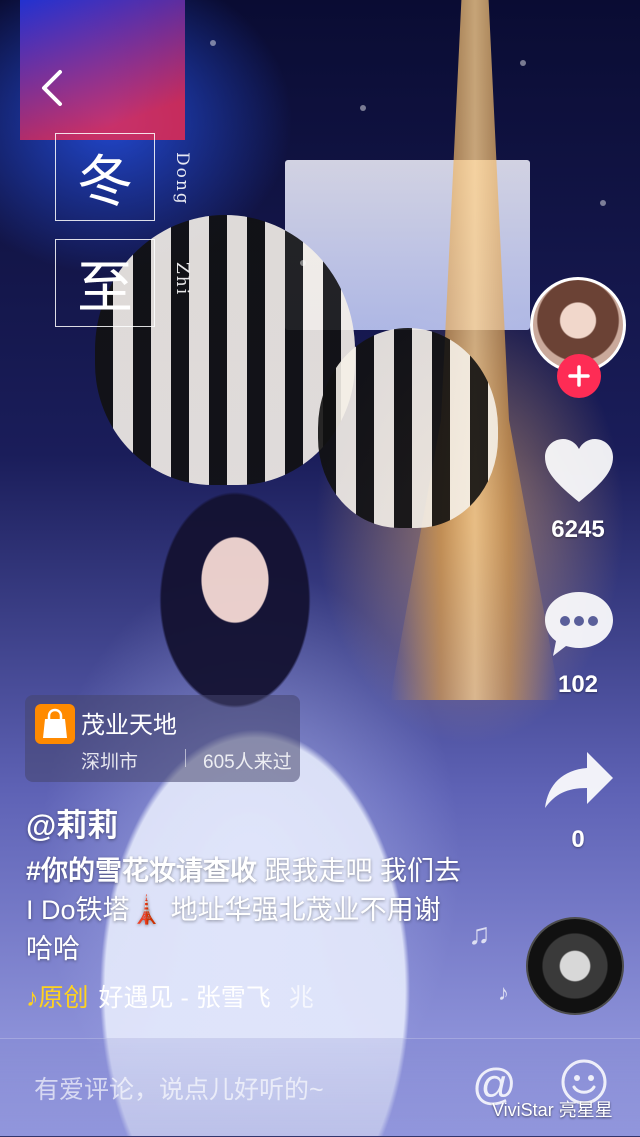 The height and width of the screenshot is (1137, 640). What do you see at coordinates (105, 177) in the screenshot?
I see `solar-term-char-top: 冬` at bounding box center [105, 177].